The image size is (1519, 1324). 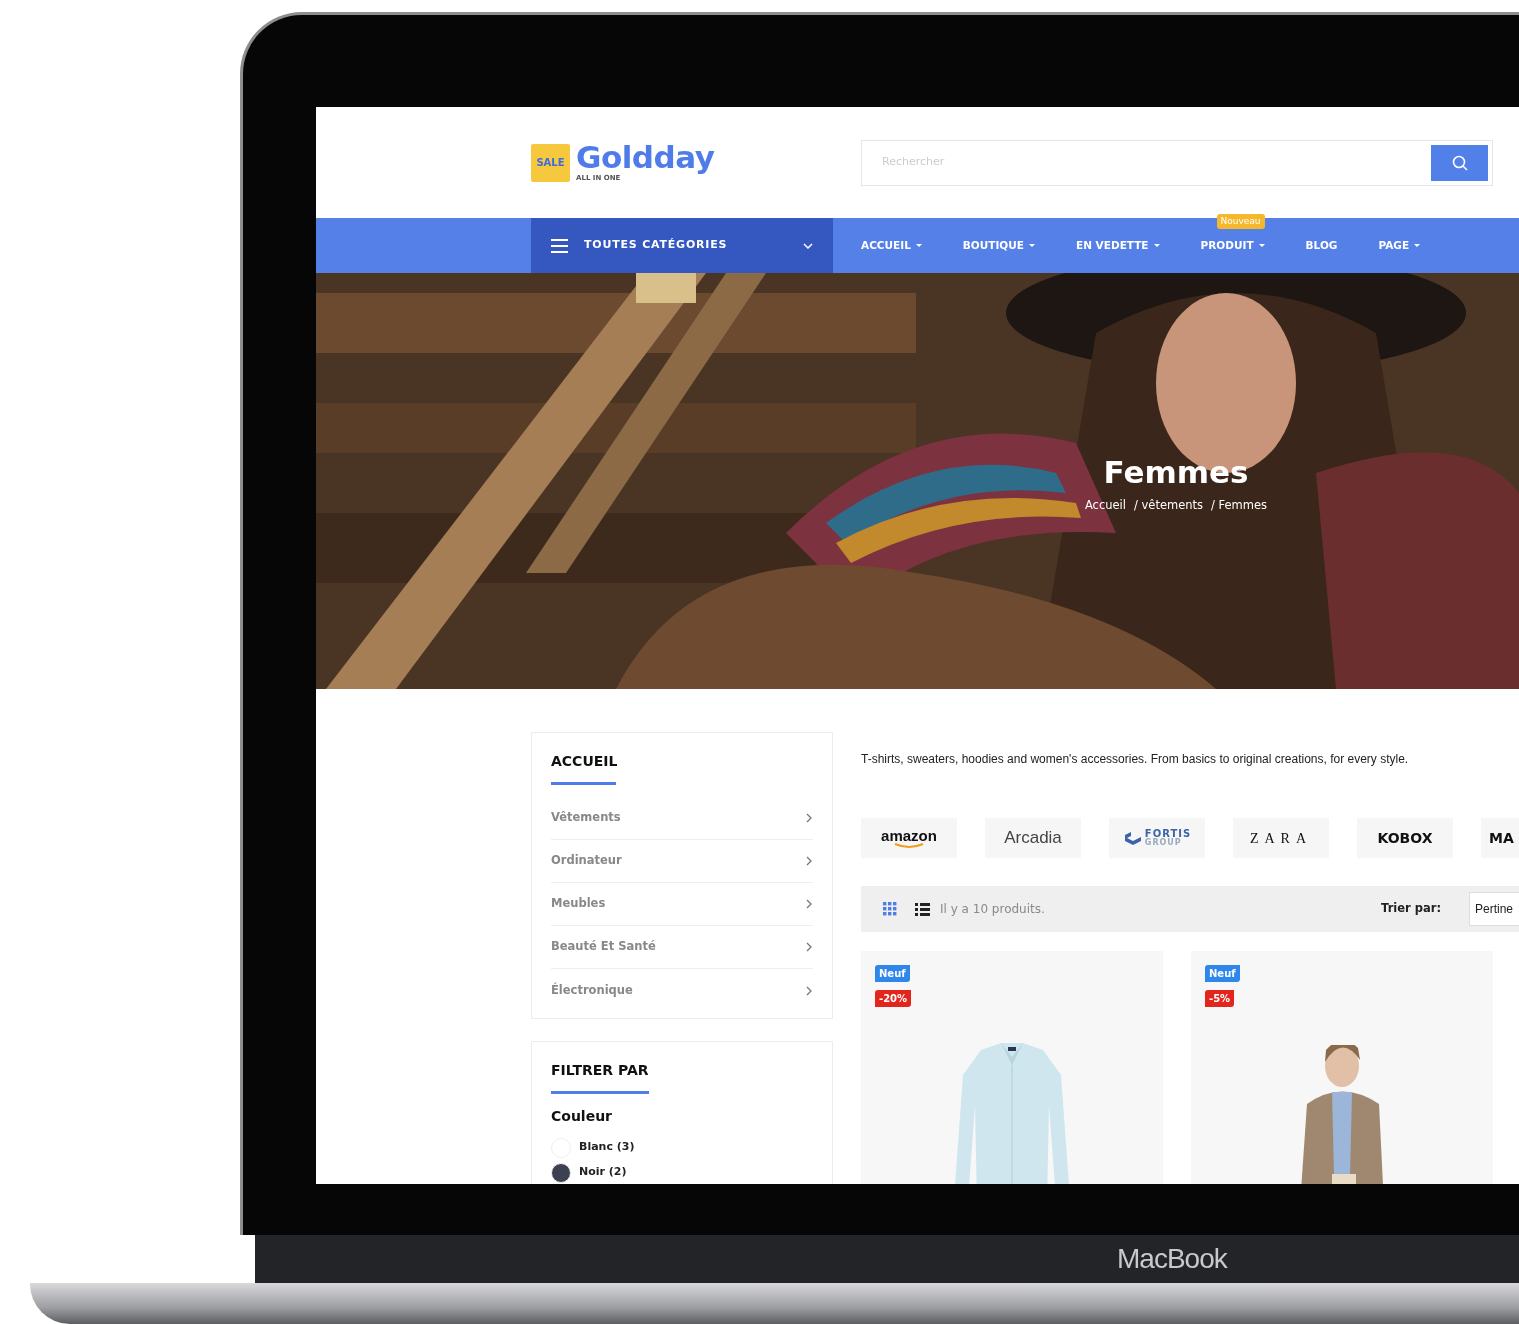 I want to click on category-item: Beauté Et Santé, so click(x=682, y=947).